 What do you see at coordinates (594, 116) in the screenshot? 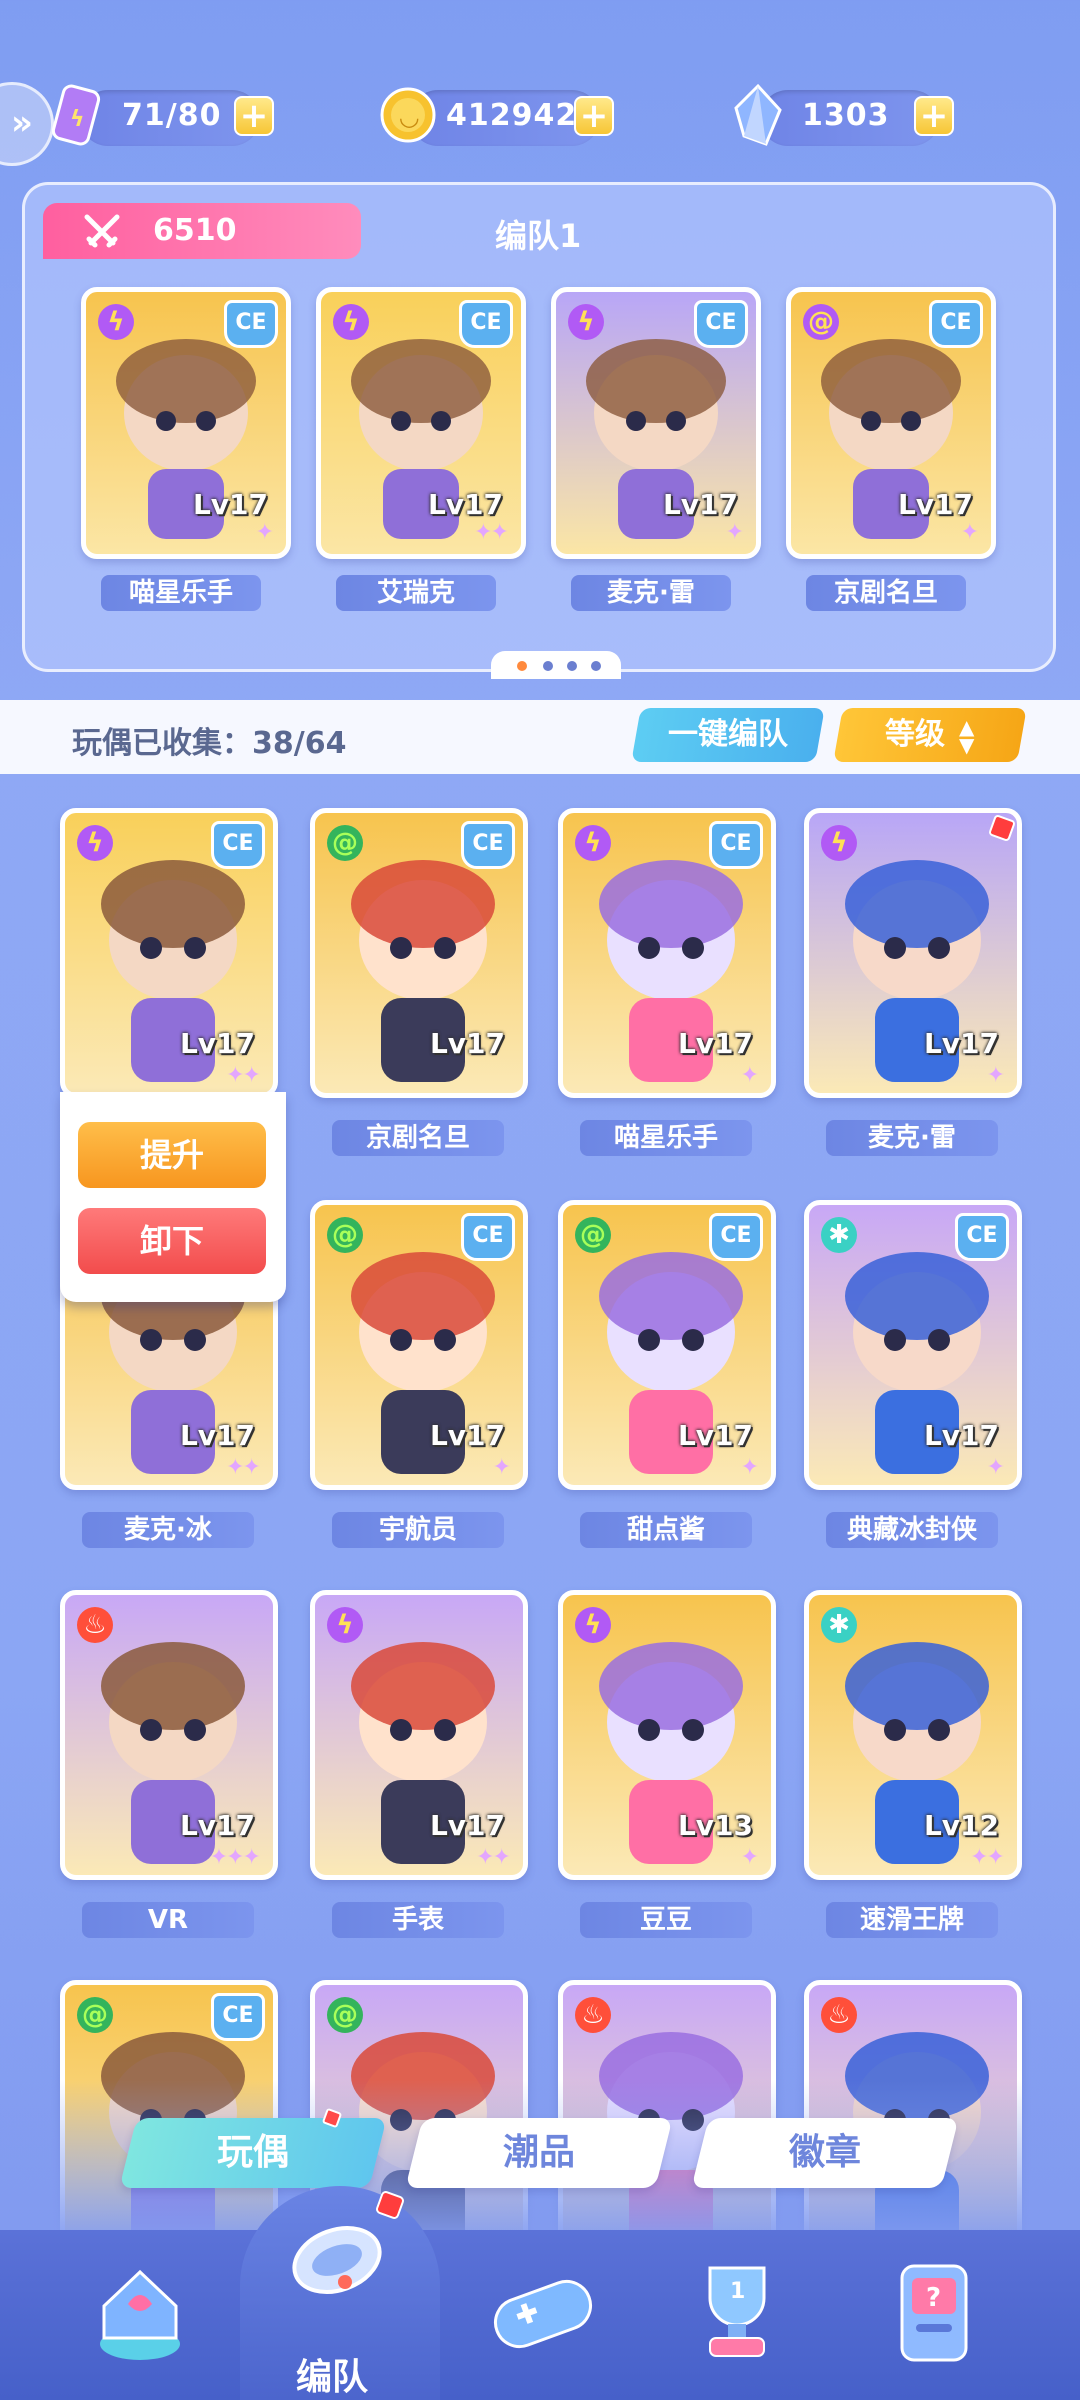
I see `add-coins-button: +` at bounding box center [594, 116].